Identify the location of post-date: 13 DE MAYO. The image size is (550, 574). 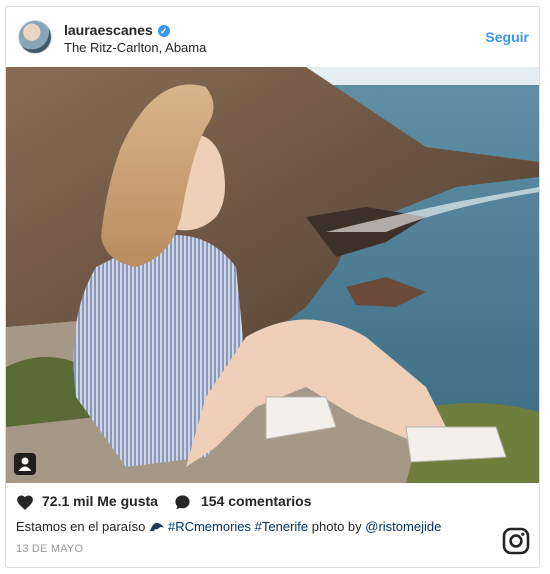
(50, 549).